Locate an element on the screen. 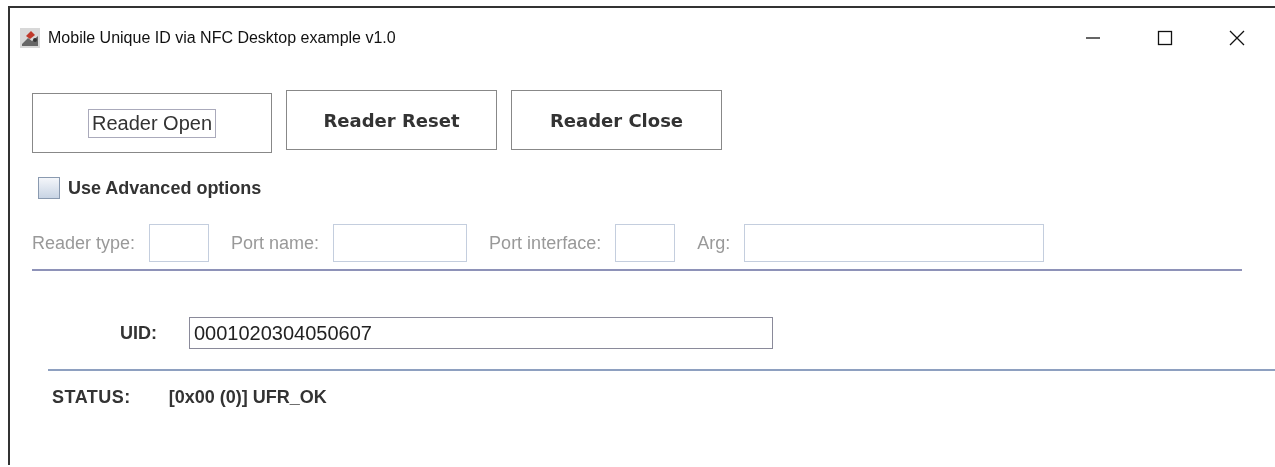 The image size is (1275, 467). action-button: Reader Open is located at coordinates (152, 123).